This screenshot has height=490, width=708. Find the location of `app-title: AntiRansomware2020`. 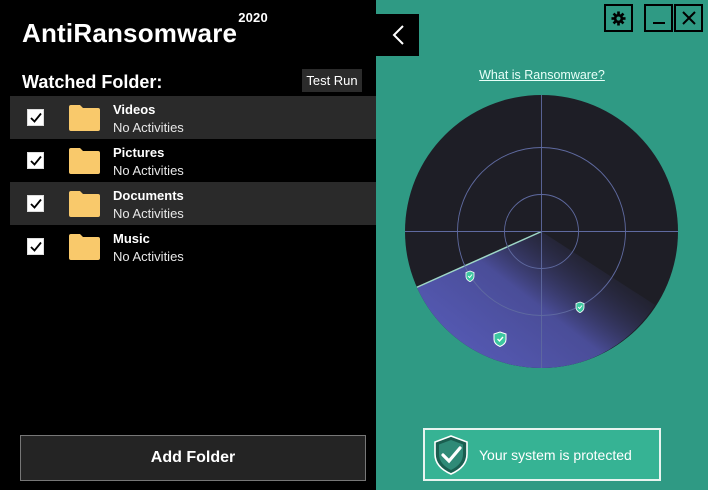

app-title: AntiRansomware2020 is located at coordinates (145, 29).